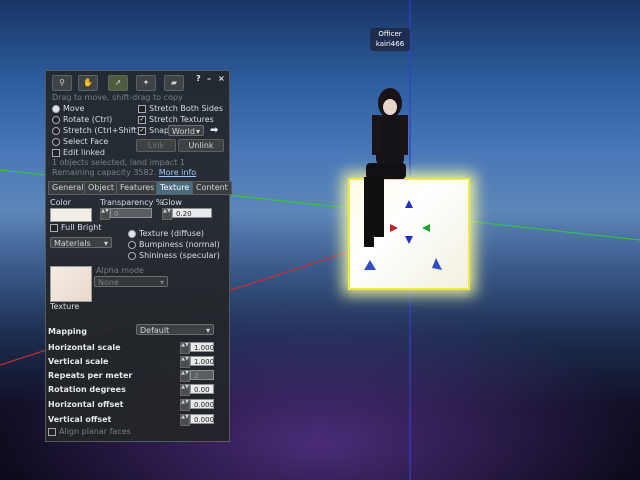 This screenshot has height=480, width=640. Describe the element at coordinates (78, 361) in the screenshot. I see `v-scale-label: Vertical scale` at that location.